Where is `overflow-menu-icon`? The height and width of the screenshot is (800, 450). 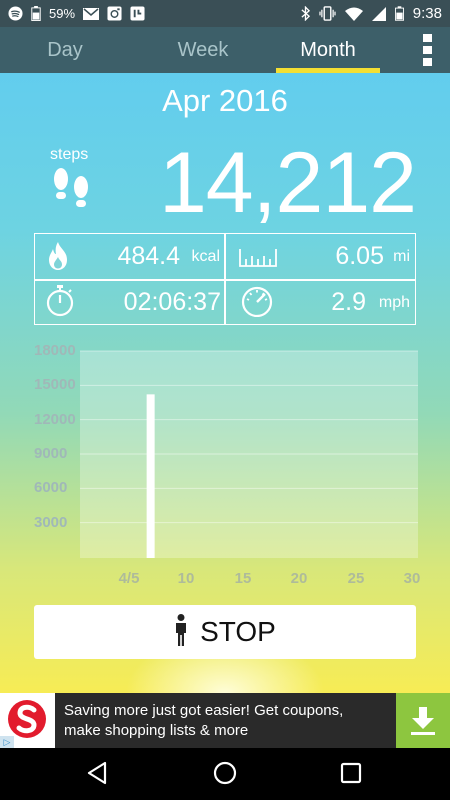
overflow-menu-icon is located at coordinates (427, 50).